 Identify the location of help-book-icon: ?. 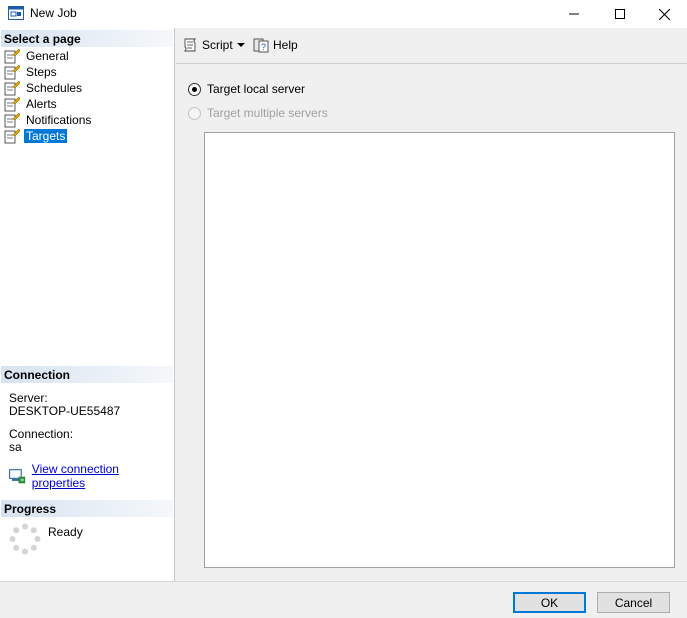
(261, 45).